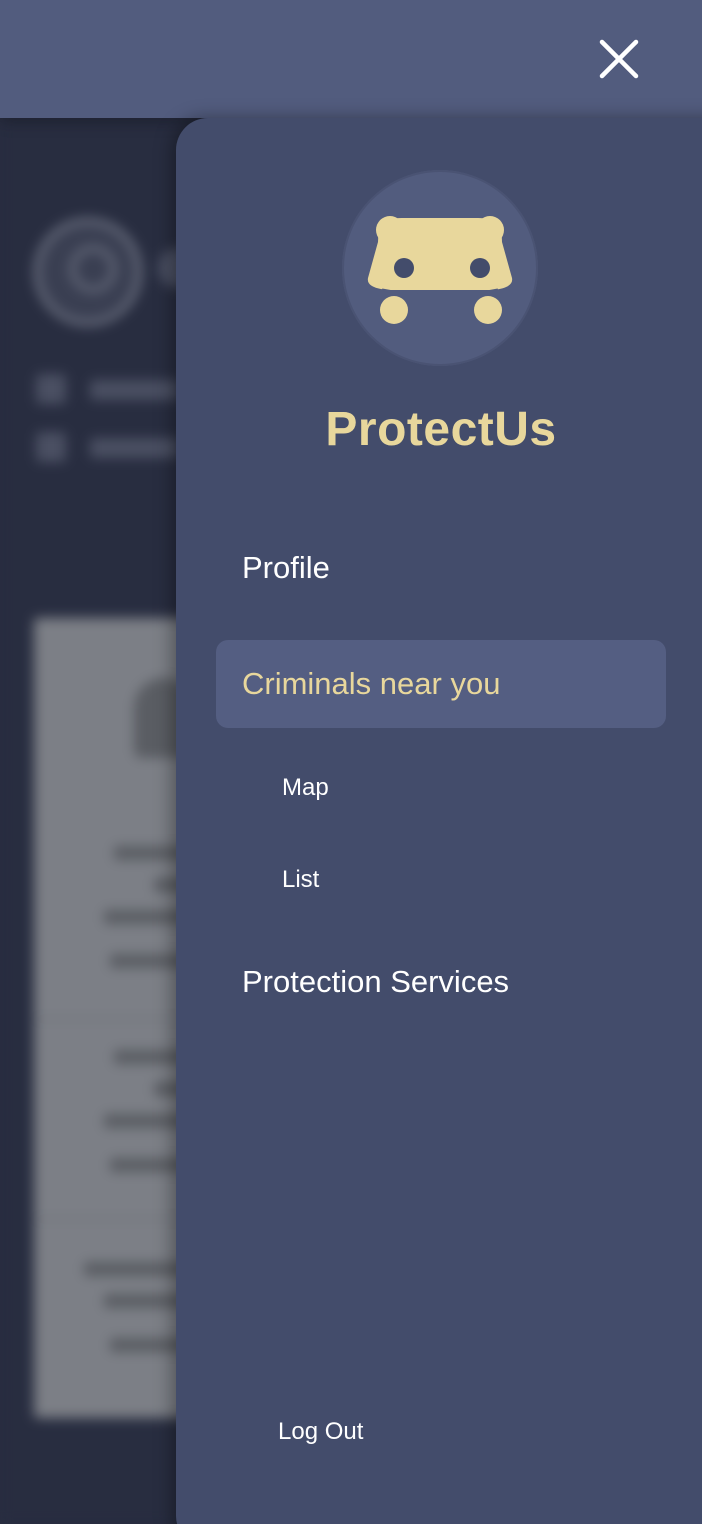 The width and height of the screenshot is (702, 1524). I want to click on top-bar, so click(351, 59).